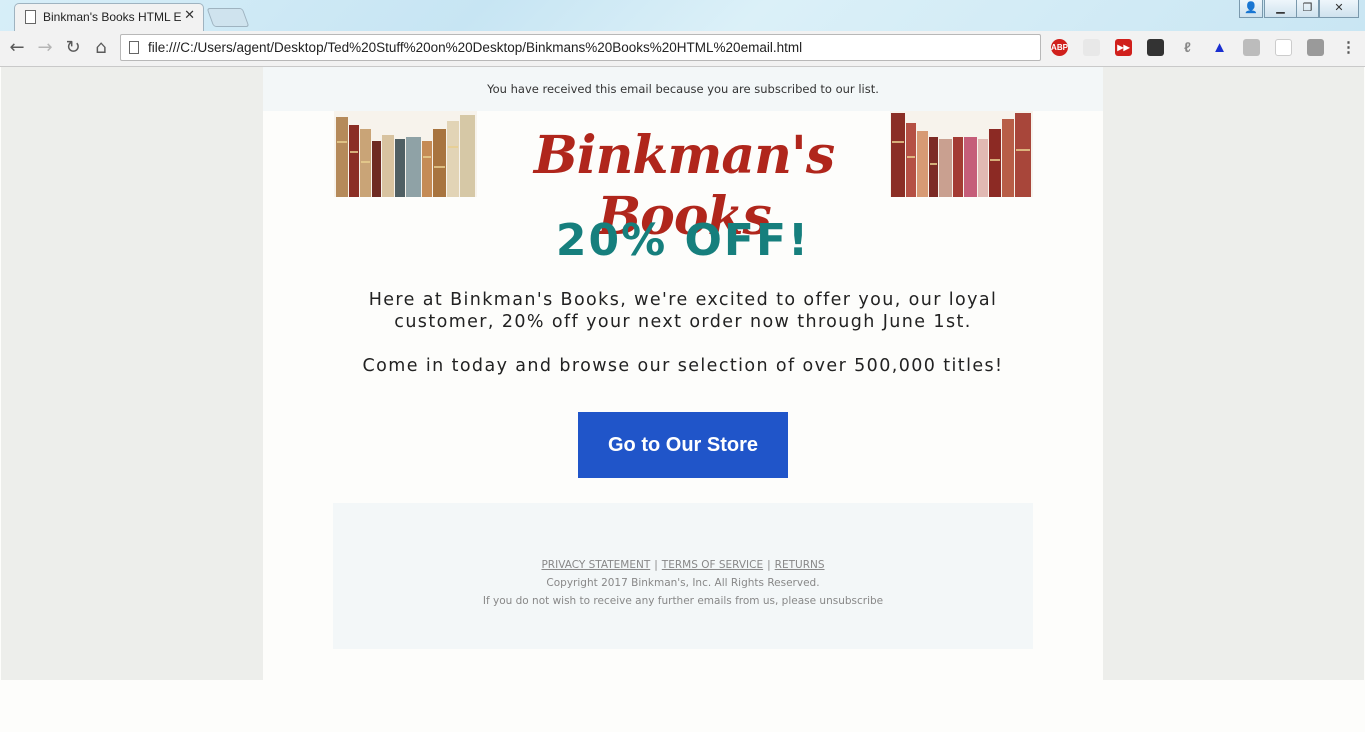 This screenshot has height=732, width=1365. What do you see at coordinates (73, 48) in the screenshot?
I see `reload-icon: ↻` at bounding box center [73, 48].